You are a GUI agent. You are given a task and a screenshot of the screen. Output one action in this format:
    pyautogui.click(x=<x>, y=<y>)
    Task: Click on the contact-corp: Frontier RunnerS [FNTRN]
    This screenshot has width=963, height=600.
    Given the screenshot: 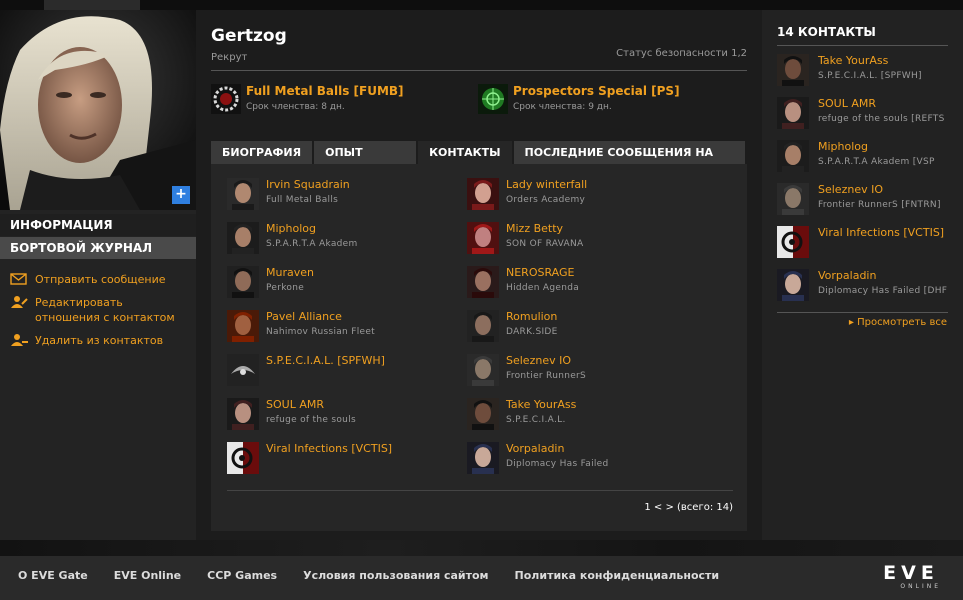 What is the action you would take?
    pyautogui.click(x=879, y=205)
    